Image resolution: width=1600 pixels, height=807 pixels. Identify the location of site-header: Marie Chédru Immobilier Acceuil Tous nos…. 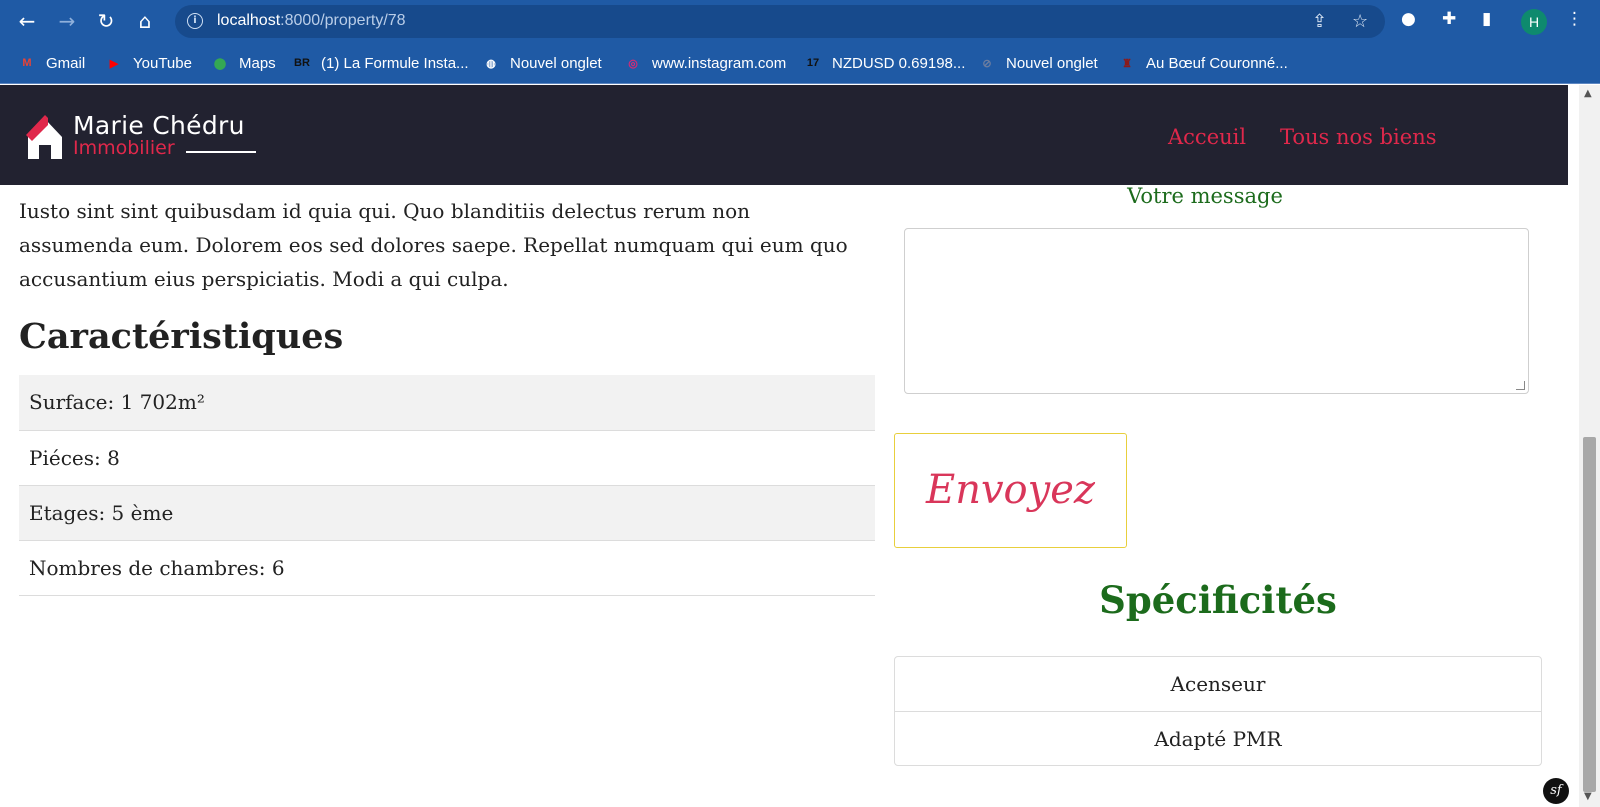
(784, 135).